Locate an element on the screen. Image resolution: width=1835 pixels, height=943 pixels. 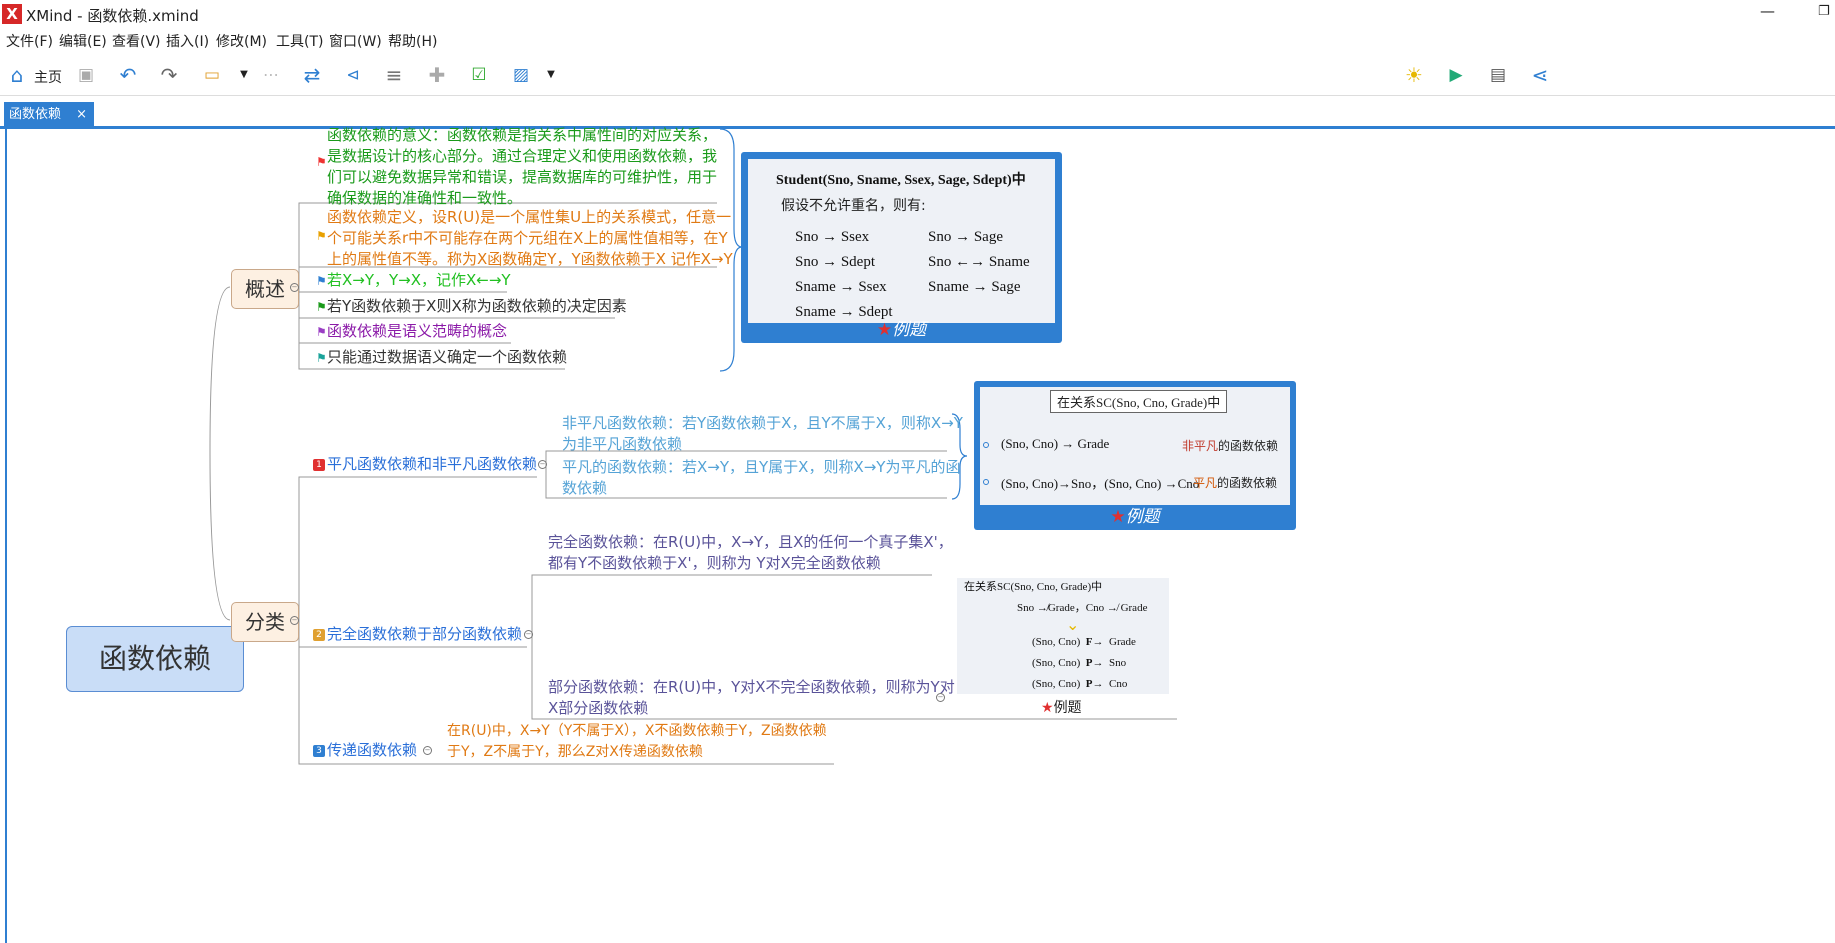
row1-right: 非平凡的函数依赖 is located at coordinates (1230, 446).